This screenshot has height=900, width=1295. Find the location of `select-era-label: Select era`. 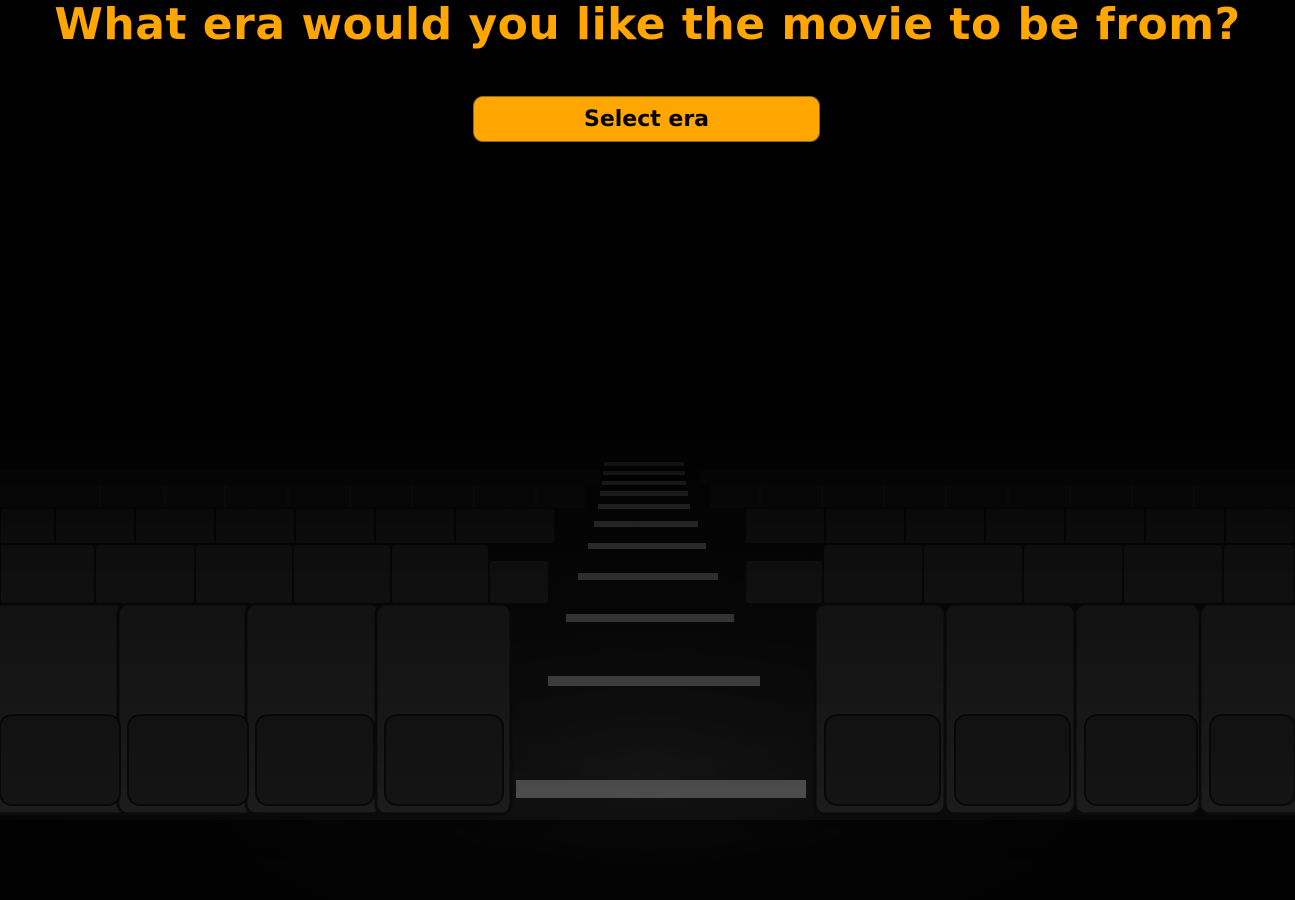

select-era-label: Select era is located at coordinates (646, 119).